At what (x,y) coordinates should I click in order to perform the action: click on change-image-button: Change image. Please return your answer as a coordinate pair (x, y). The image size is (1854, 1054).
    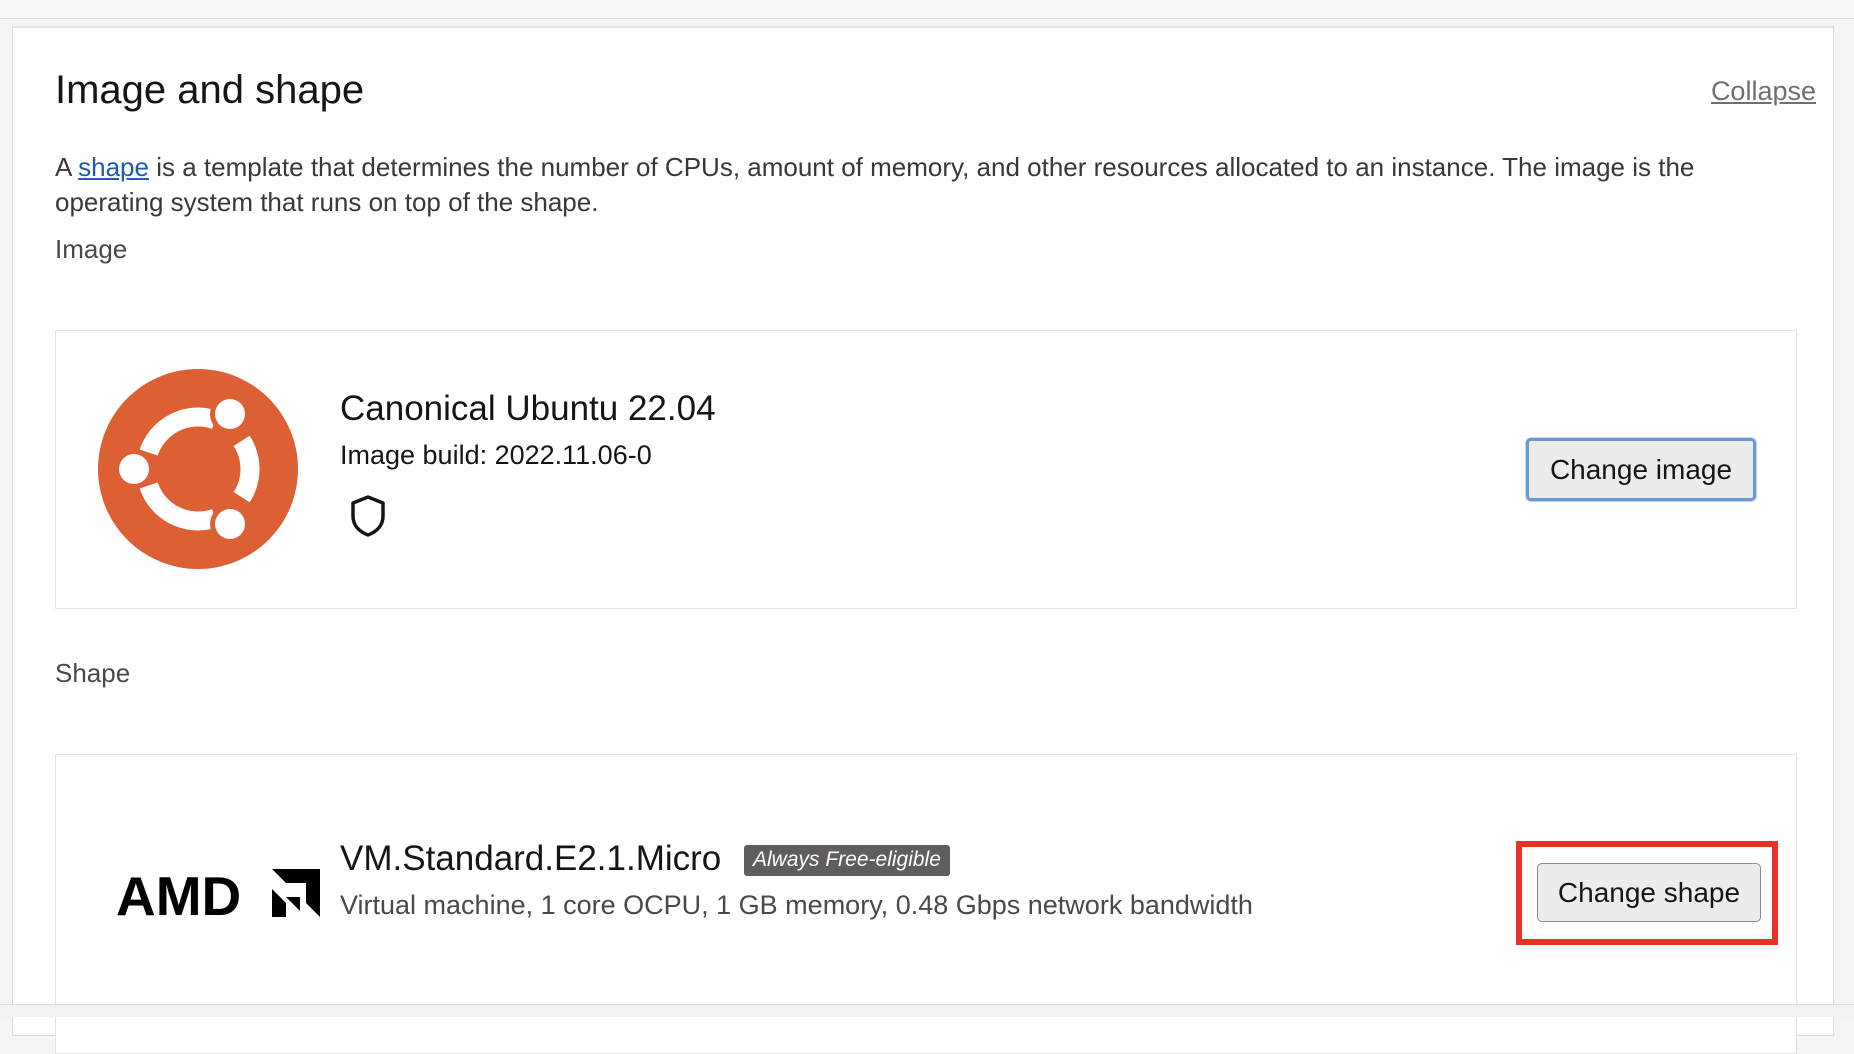
    Looking at the image, I should click on (1641, 469).